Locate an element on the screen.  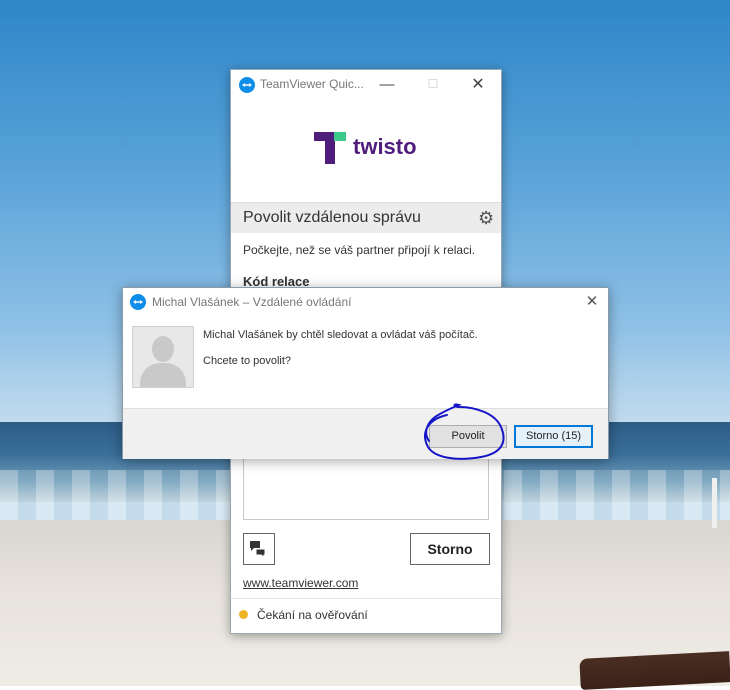
cancel-button: Storno is located at coordinates (450, 549).